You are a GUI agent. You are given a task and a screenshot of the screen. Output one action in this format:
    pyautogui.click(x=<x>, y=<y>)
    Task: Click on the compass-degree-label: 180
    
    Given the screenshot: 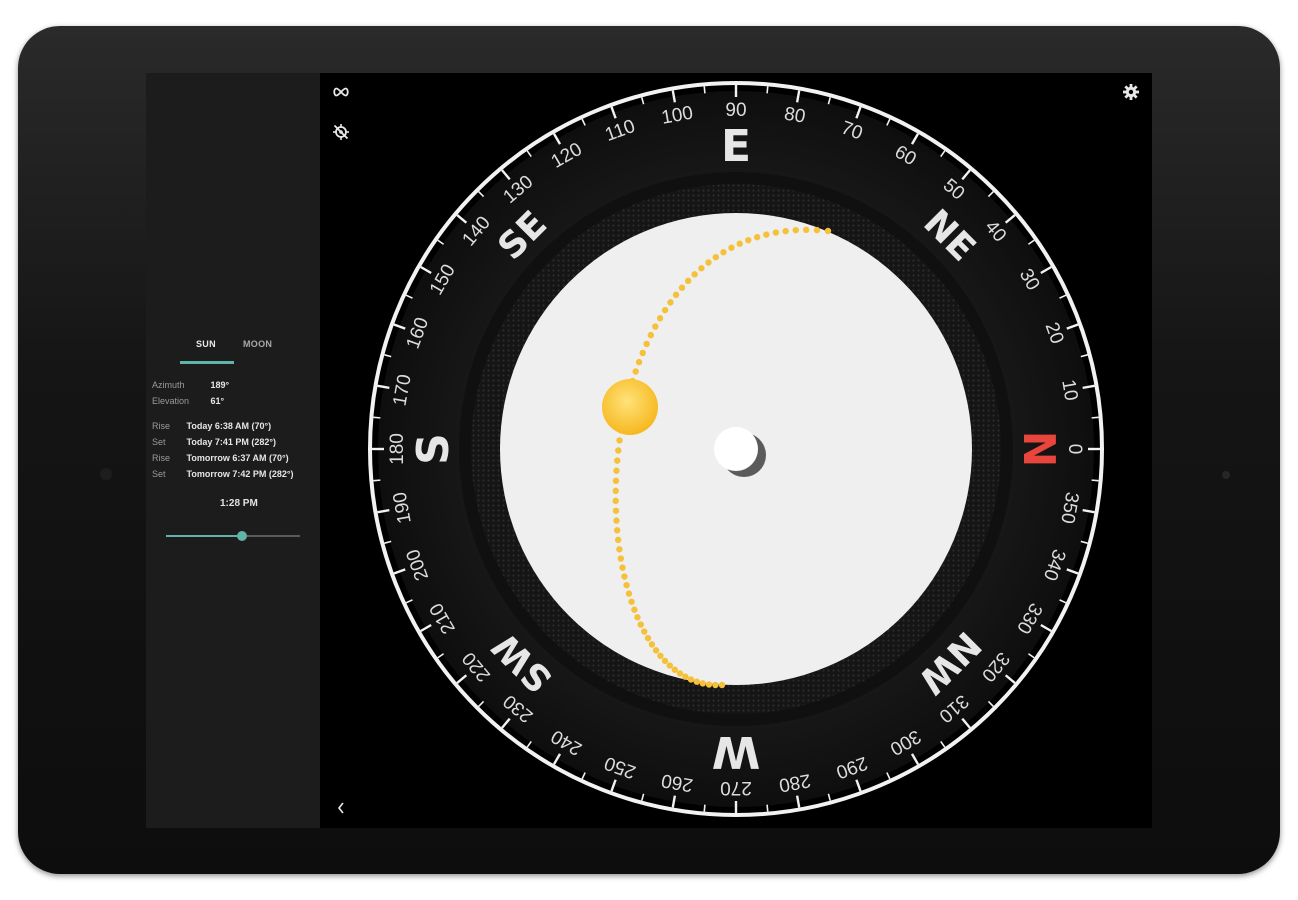 What is the action you would take?
    pyautogui.click(x=397, y=449)
    